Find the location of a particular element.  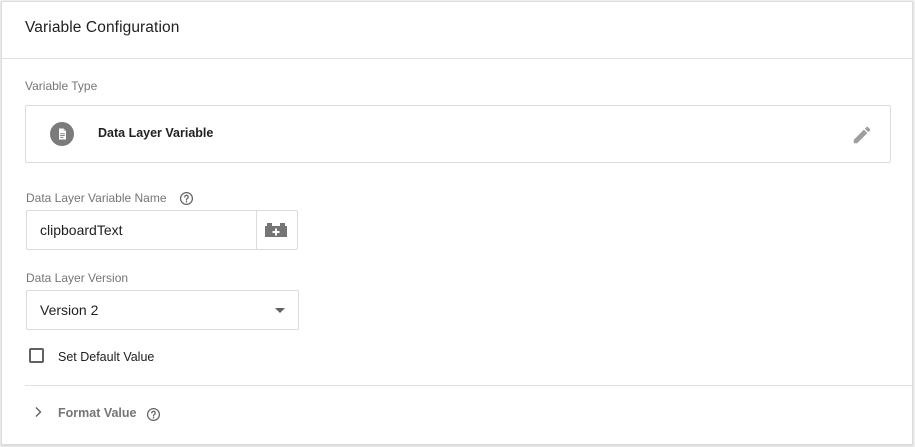

section-divider is located at coordinates (468, 385).